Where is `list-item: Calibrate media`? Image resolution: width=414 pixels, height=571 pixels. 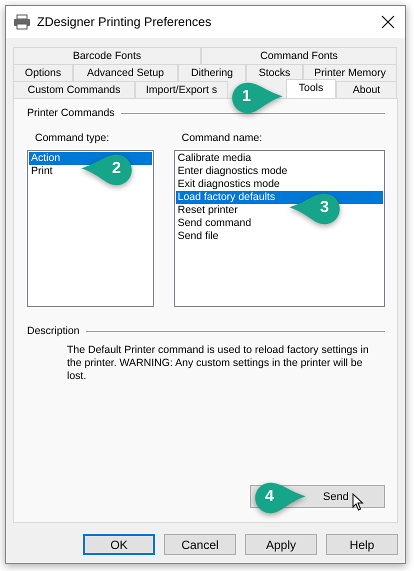
list-item: Calibrate media is located at coordinates (215, 158).